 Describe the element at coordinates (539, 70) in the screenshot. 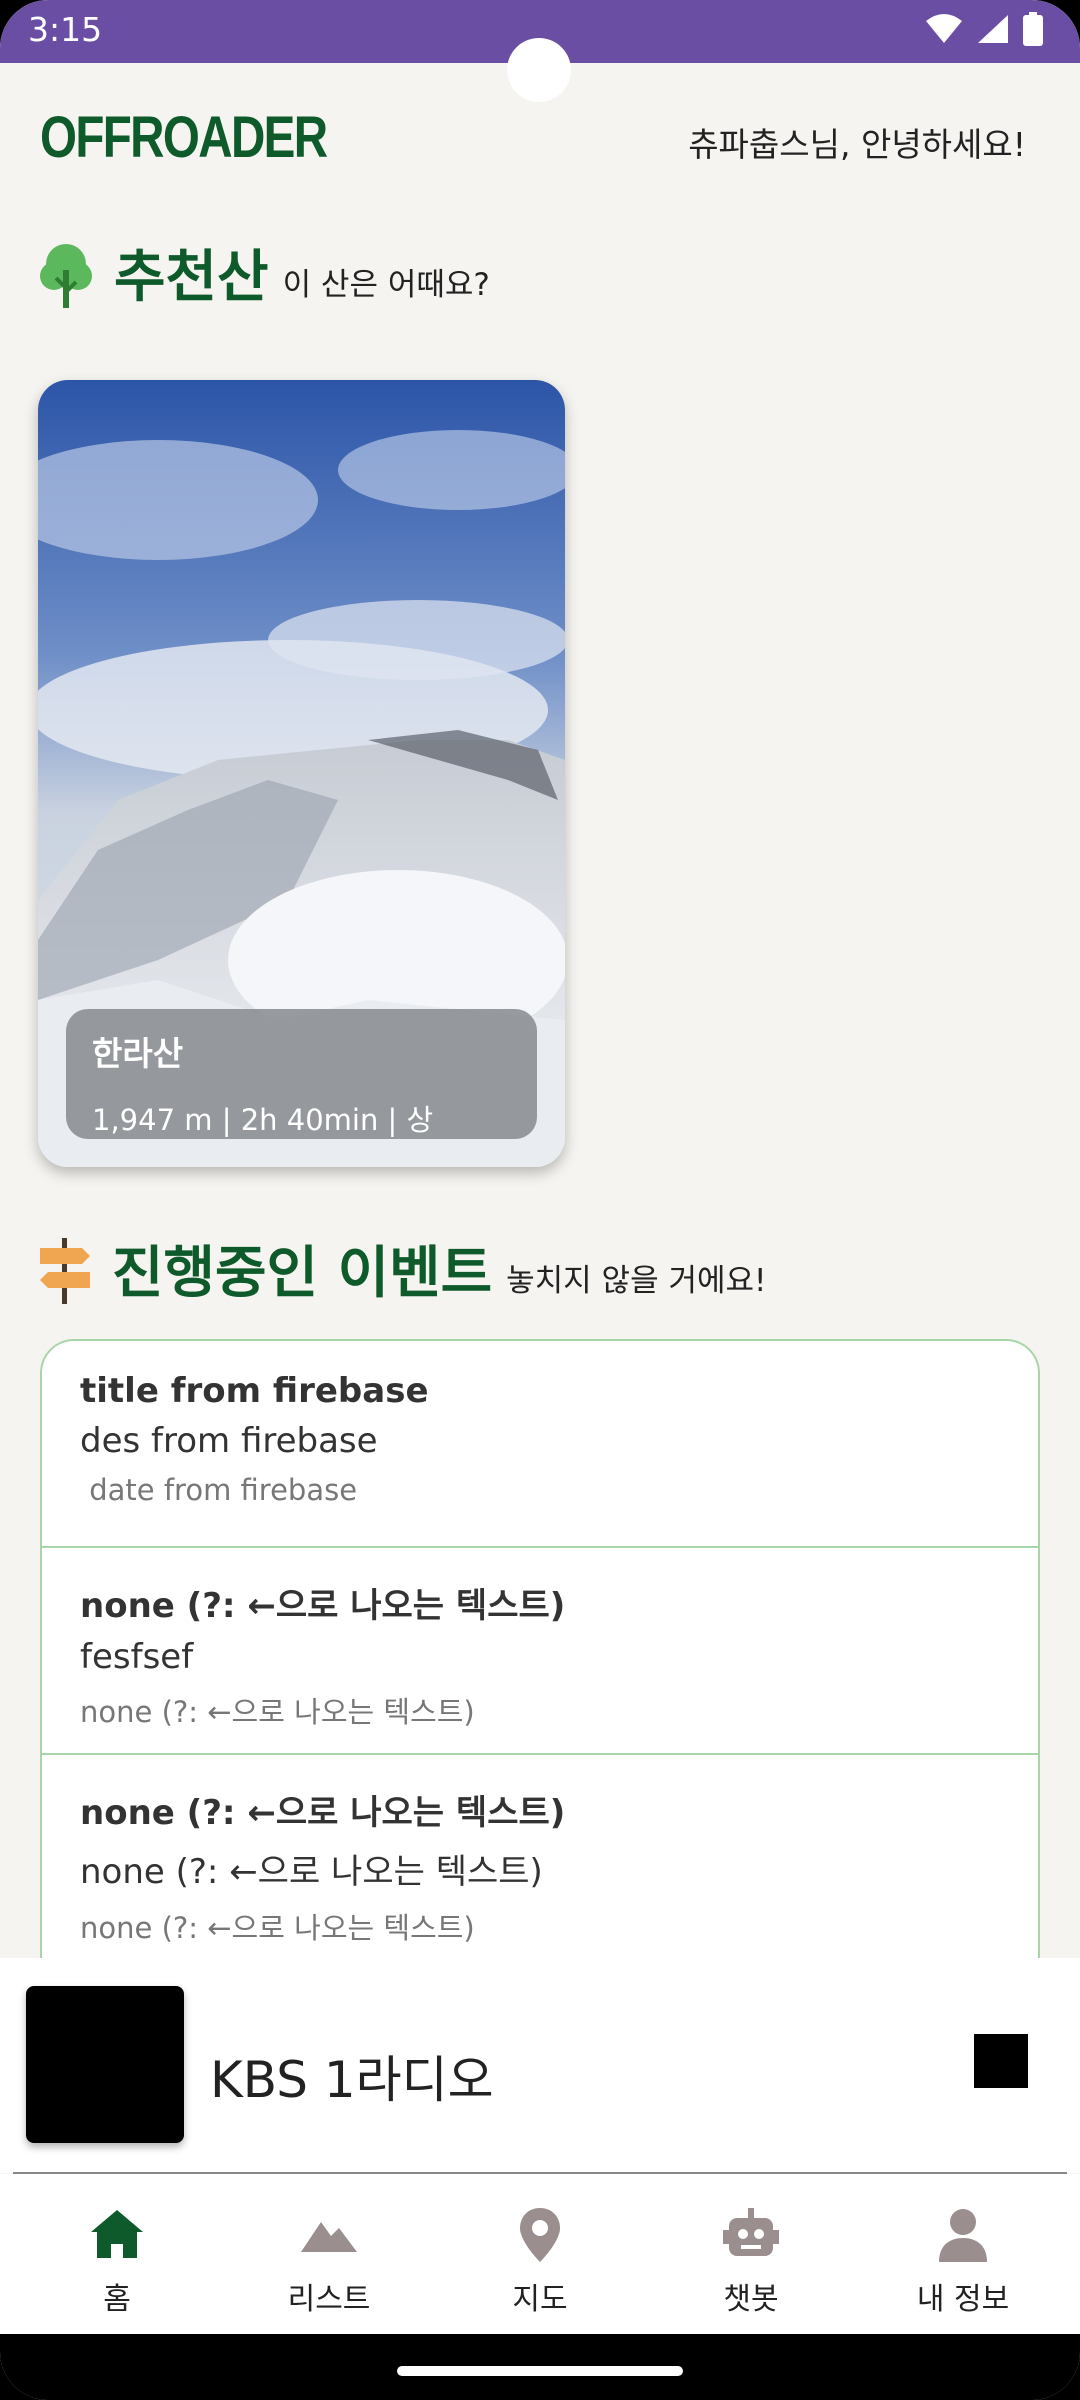

I see `camera-cutout` at that location.